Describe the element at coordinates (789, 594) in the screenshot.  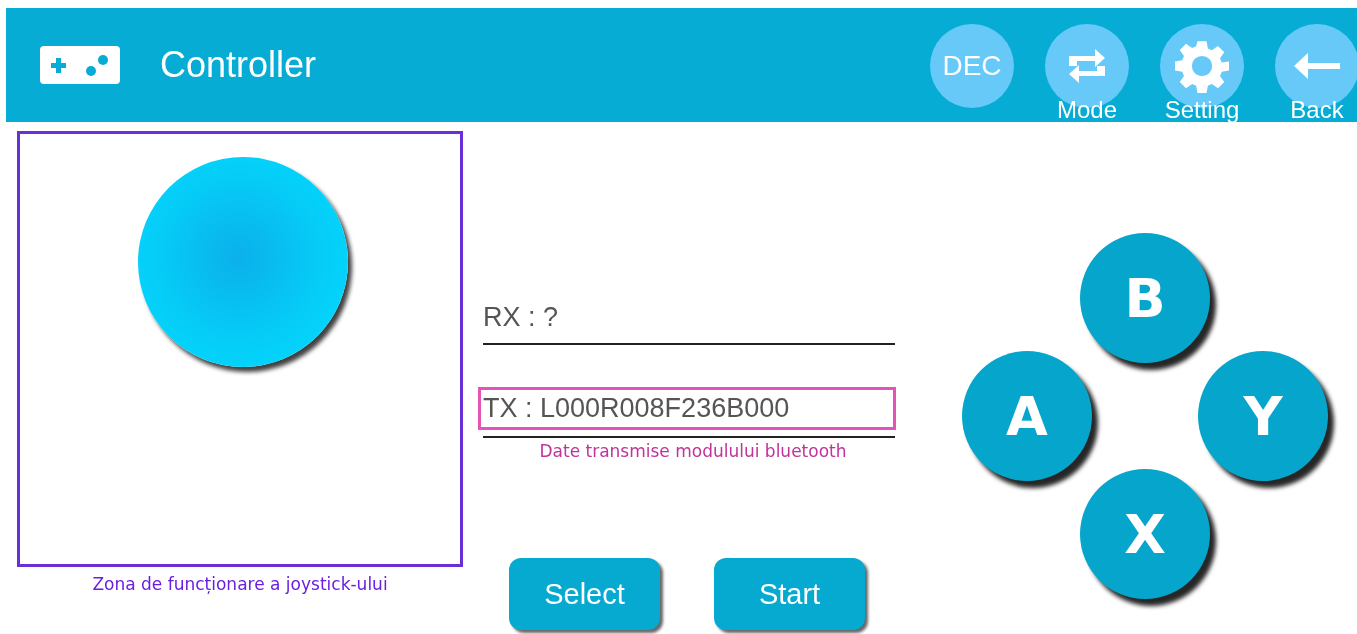
I see `start-button: Start` at that location.